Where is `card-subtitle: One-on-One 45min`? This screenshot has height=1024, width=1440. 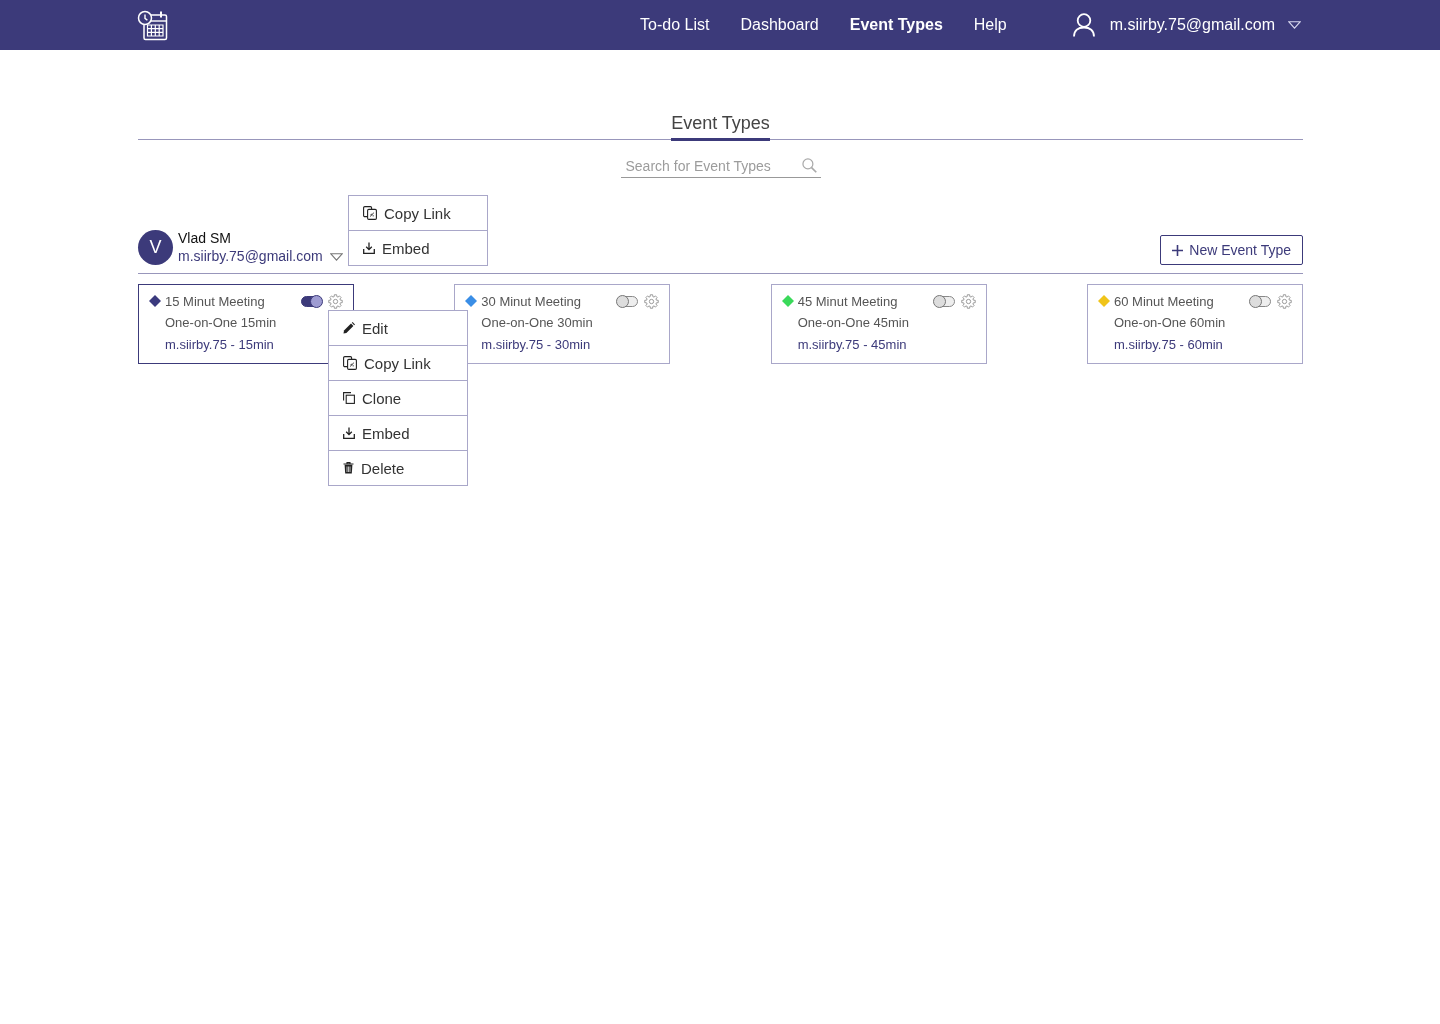
card-subtitle: One-on-One 45min is located at coordinates (853, 323).